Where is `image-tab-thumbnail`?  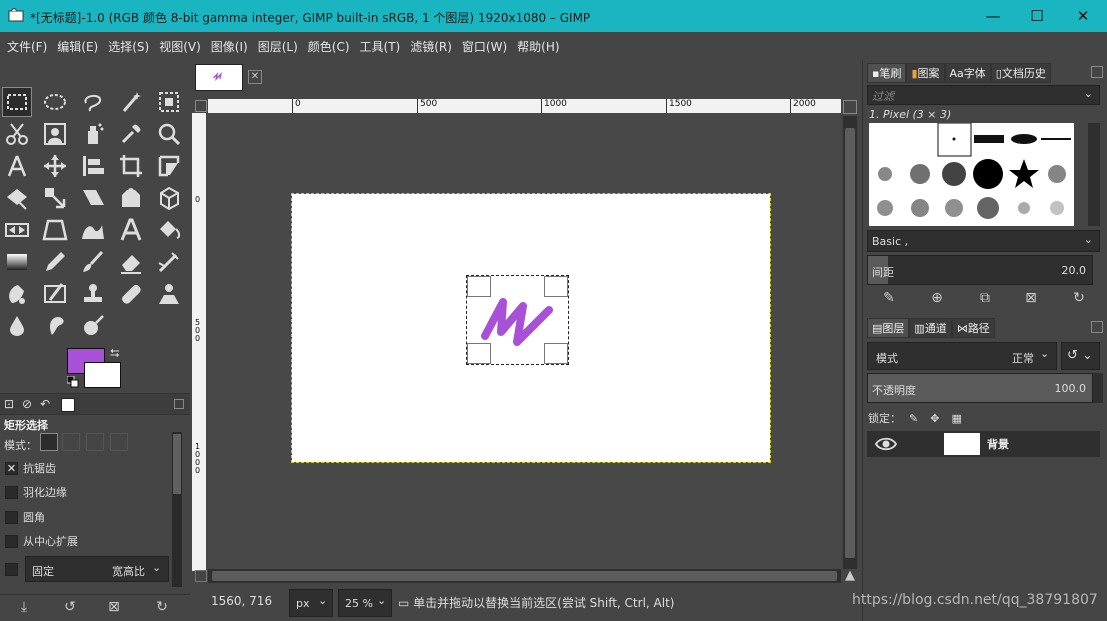
image-tab-thumbnail is located at coordinates (219, 77).